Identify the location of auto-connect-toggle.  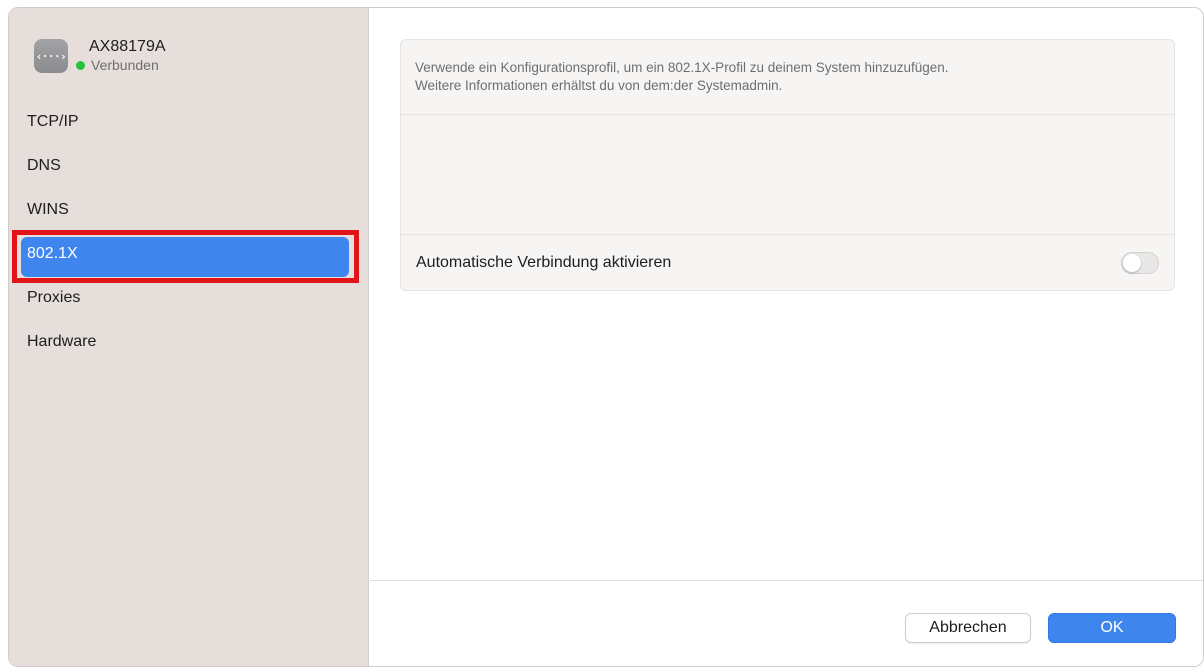
(1140, 262).